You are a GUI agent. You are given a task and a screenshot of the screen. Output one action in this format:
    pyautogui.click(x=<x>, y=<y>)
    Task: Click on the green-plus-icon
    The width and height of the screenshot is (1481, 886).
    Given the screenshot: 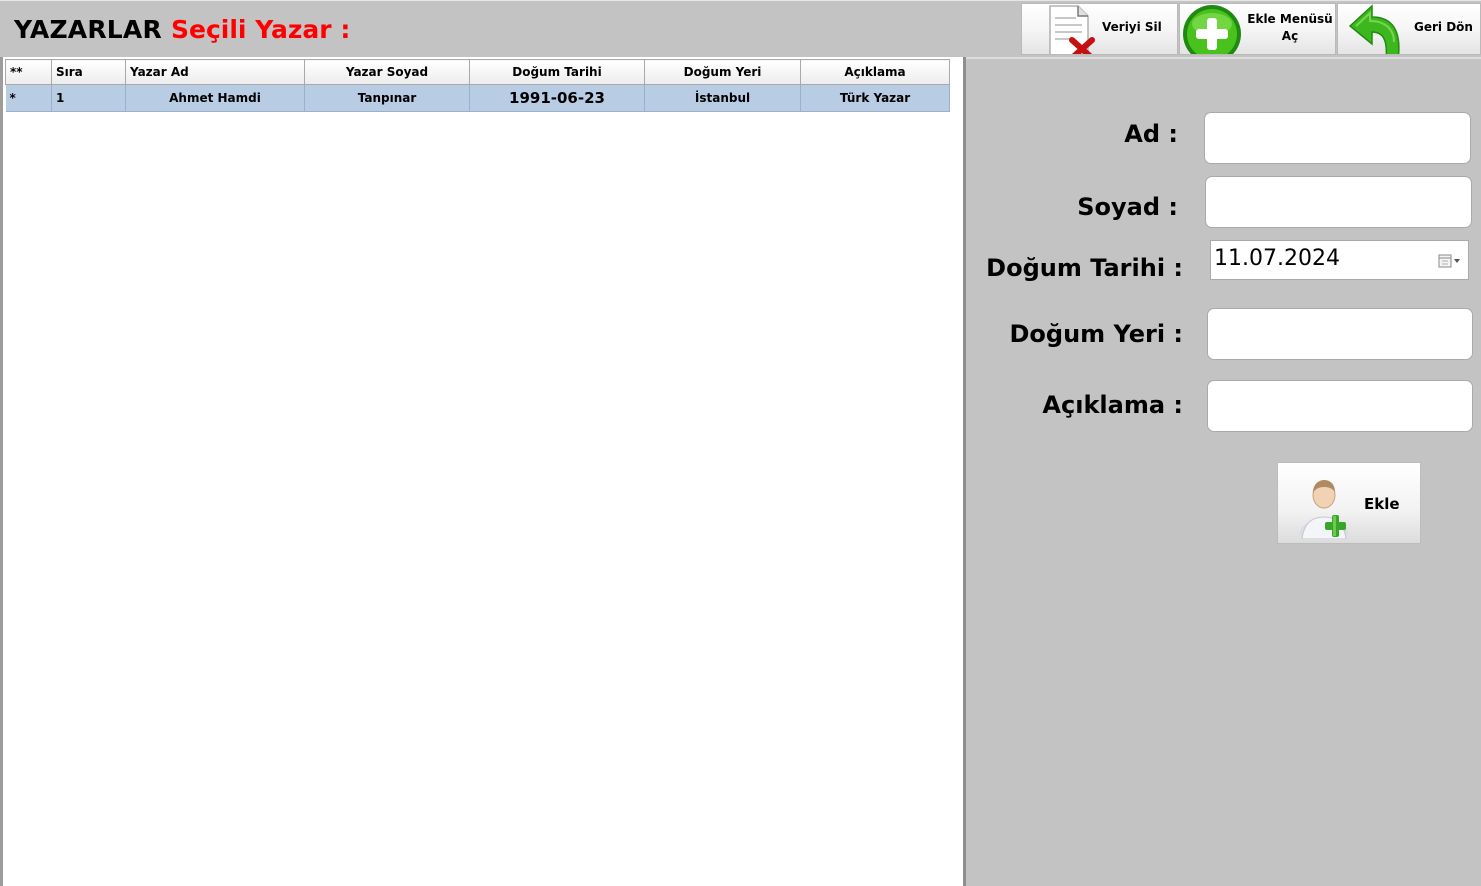 What is the action you would take?
    pyautogui.click(x=1212, y=29)
    